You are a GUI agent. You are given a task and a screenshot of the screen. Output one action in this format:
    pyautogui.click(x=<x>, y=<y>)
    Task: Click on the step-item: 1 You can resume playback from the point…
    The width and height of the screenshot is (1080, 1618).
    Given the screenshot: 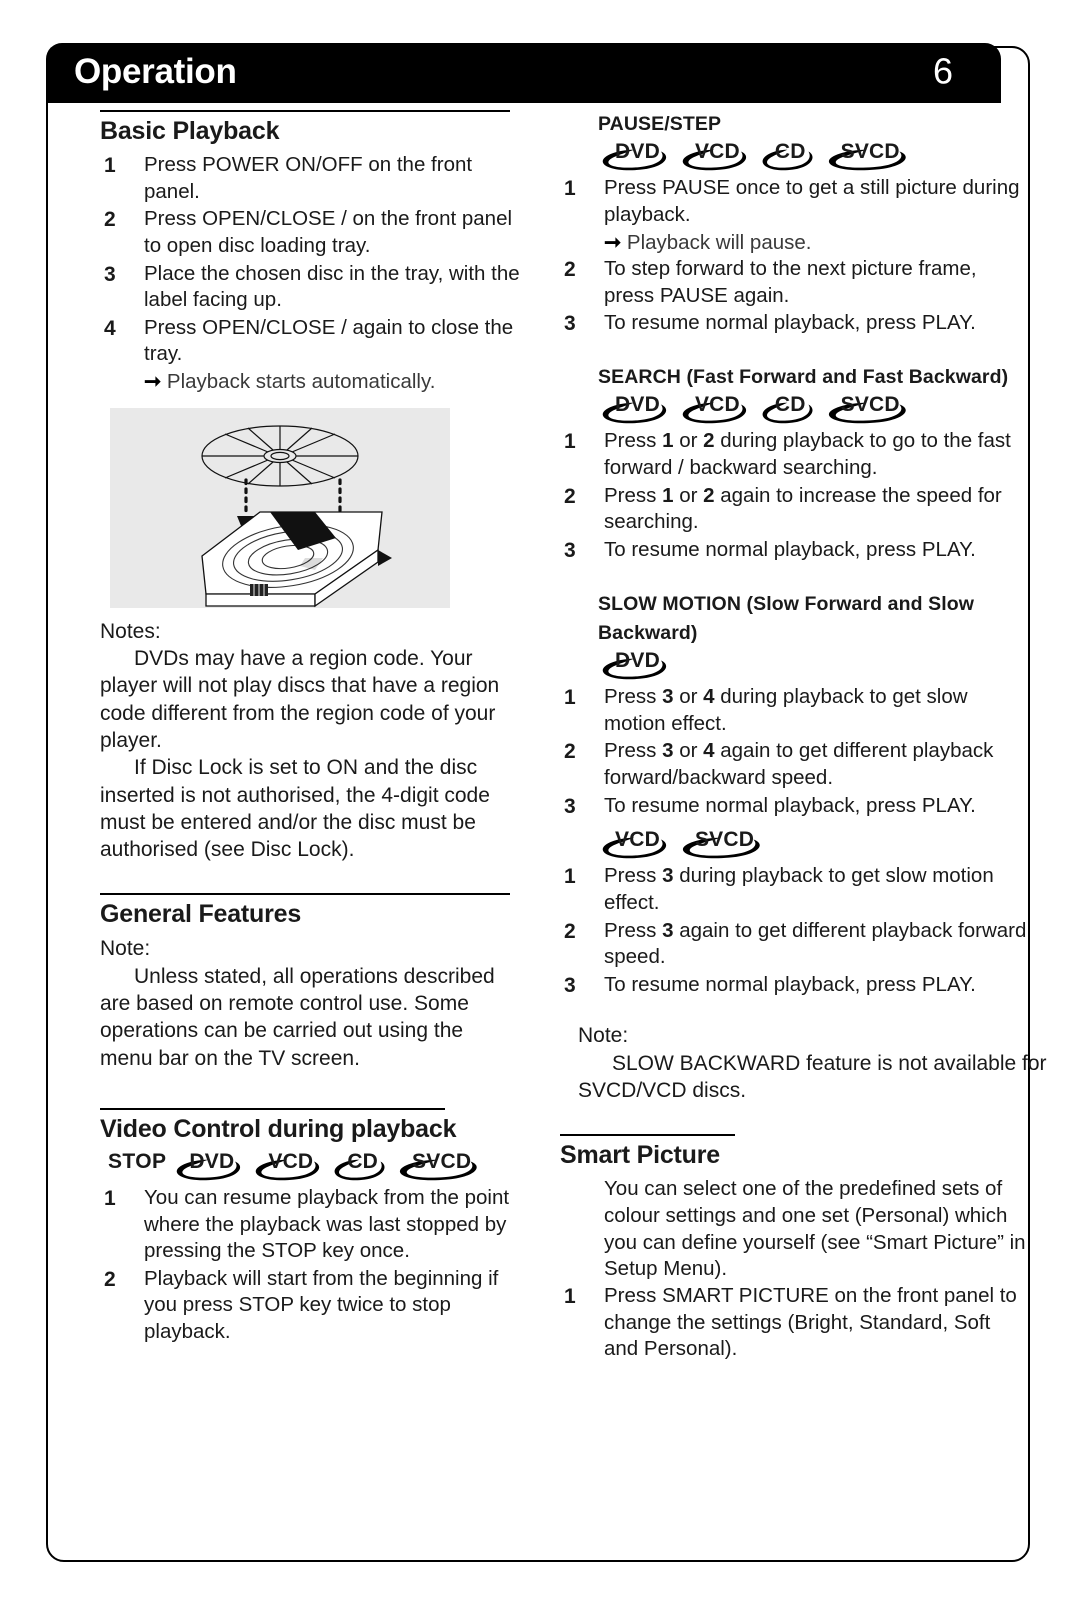 What is the action you would take?
    pyautogui.click(x=310, y=1225)
    